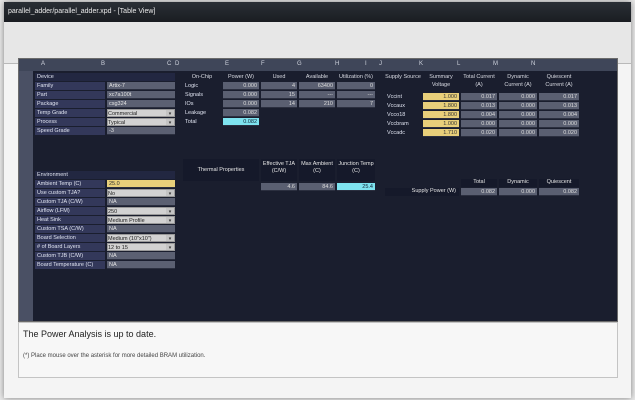 The image size is (635, 400). What do you see at coordinates (337, 64) in the screenshot?
I see `column-h: H` at bounding box center [337, 64].